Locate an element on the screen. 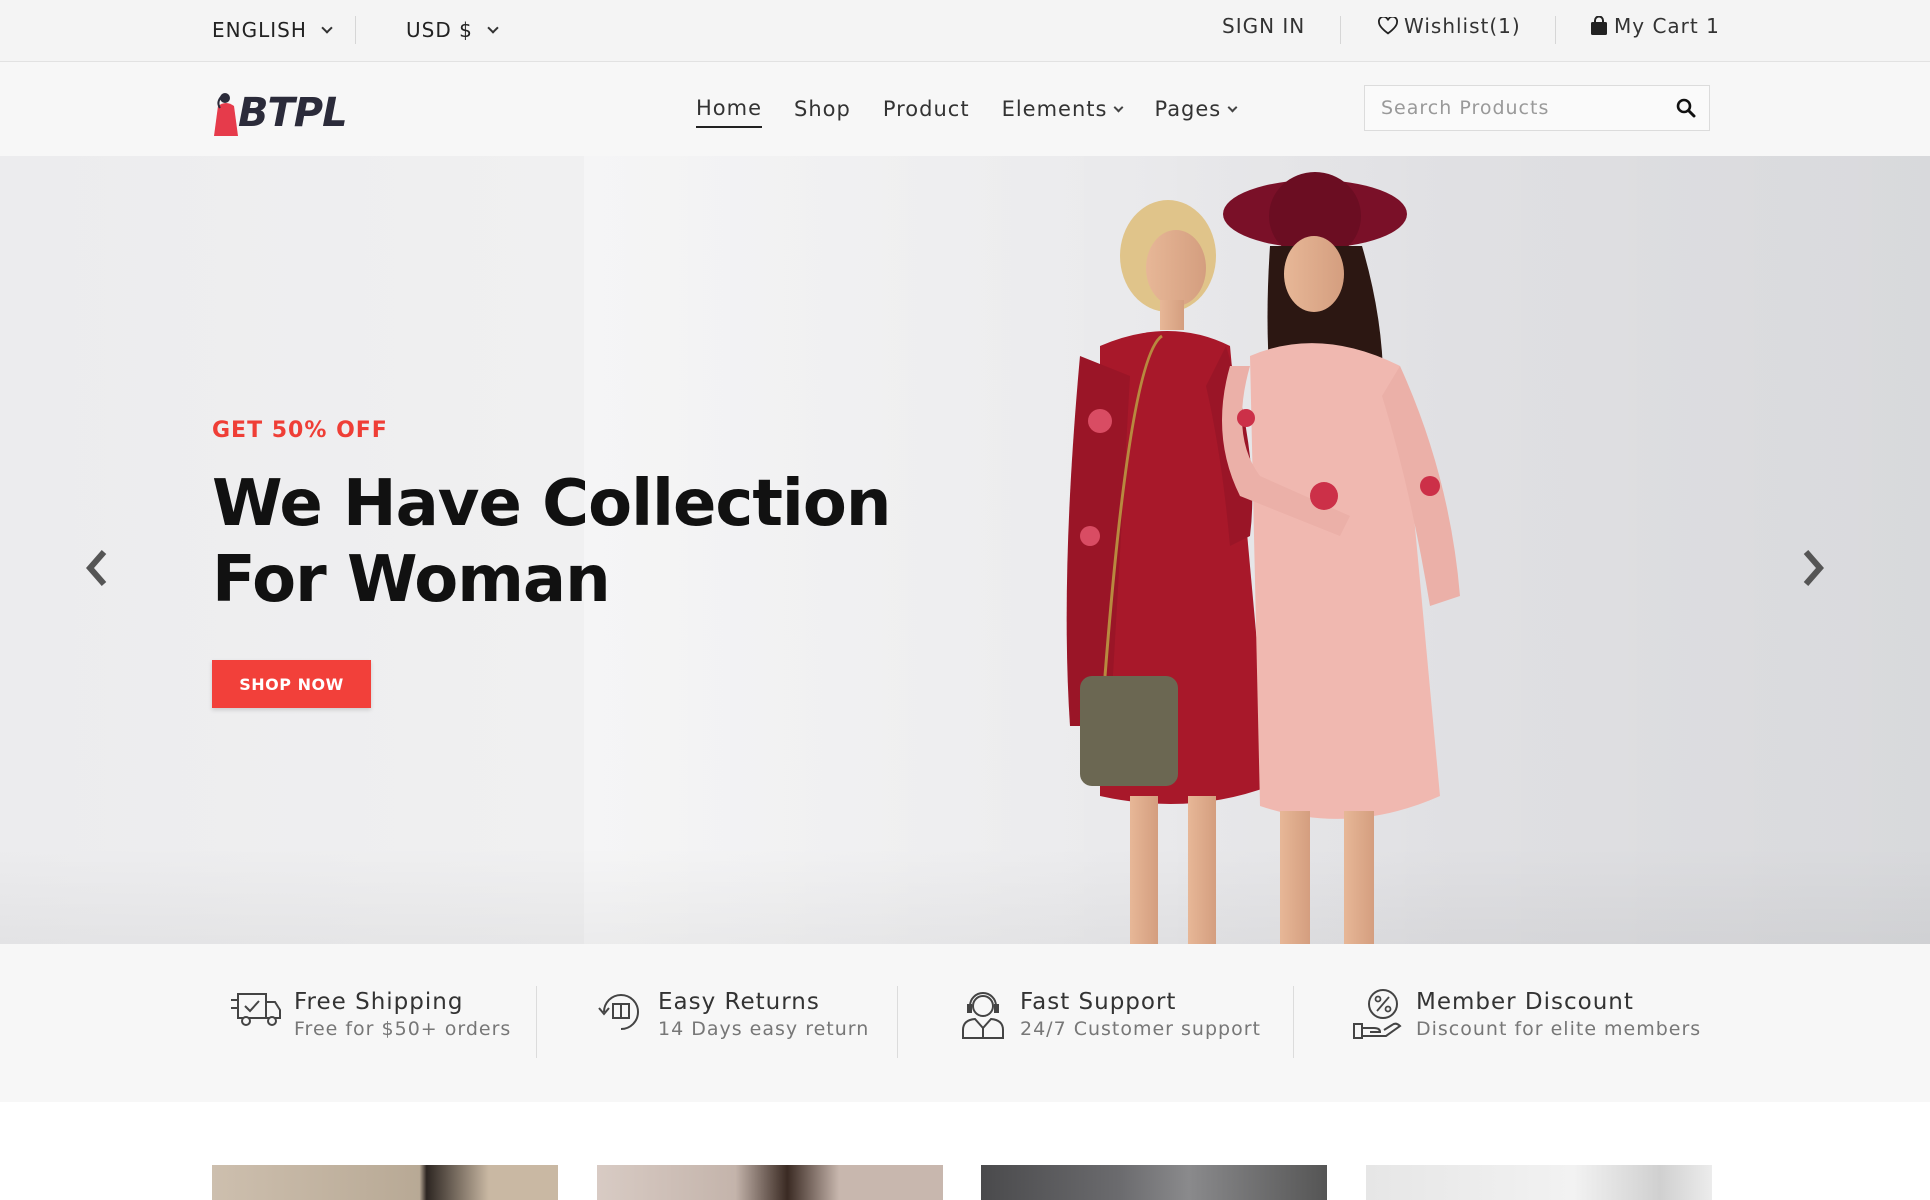  category-grid is located at coordinates (965, 1151).